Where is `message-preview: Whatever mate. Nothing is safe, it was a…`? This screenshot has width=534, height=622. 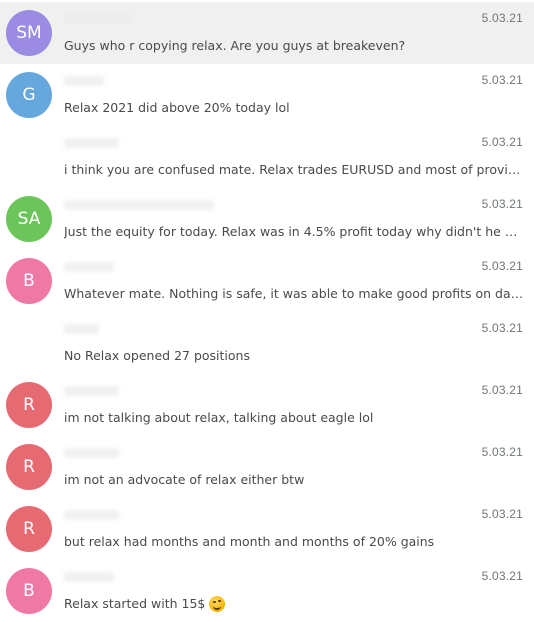
message-preview: Whatever mate. Nothing is safe, it was a… is located at coordinates (294, 293).